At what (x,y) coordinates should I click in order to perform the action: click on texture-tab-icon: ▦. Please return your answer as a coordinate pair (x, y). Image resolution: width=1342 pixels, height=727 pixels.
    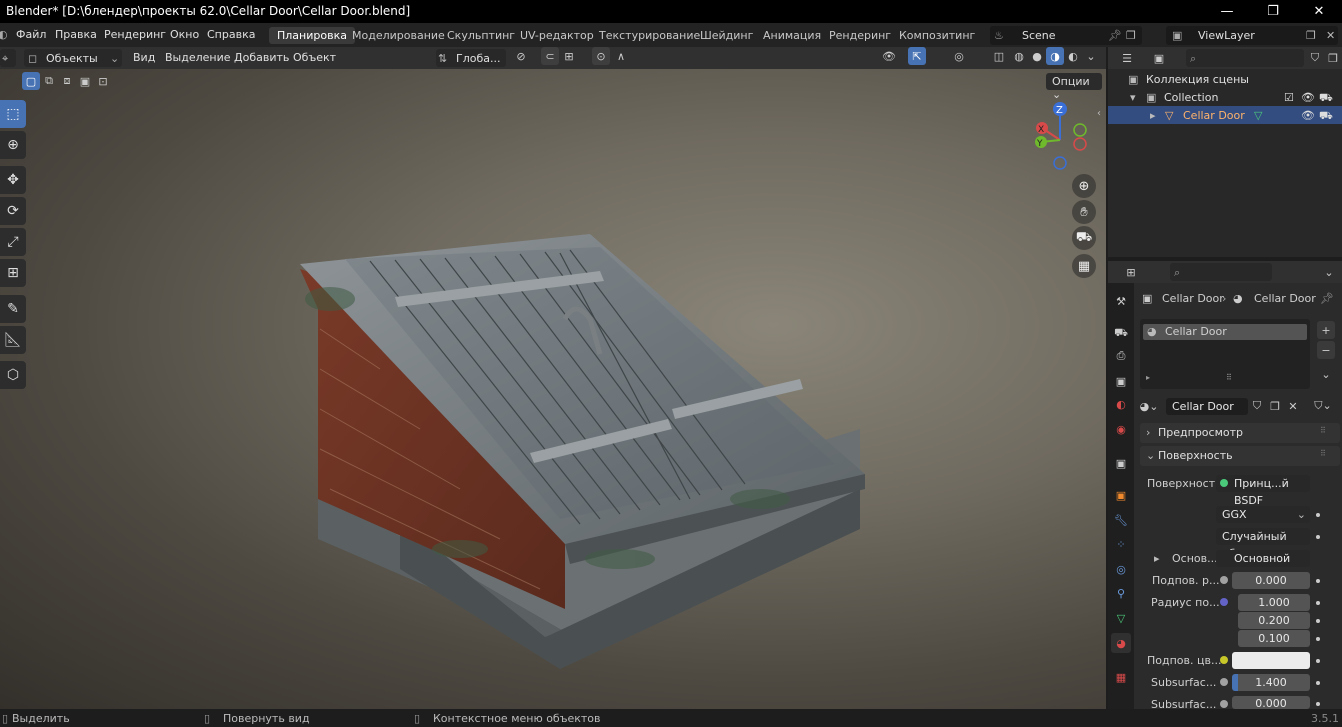
    Looking at the image, I should click on (1121, 677).